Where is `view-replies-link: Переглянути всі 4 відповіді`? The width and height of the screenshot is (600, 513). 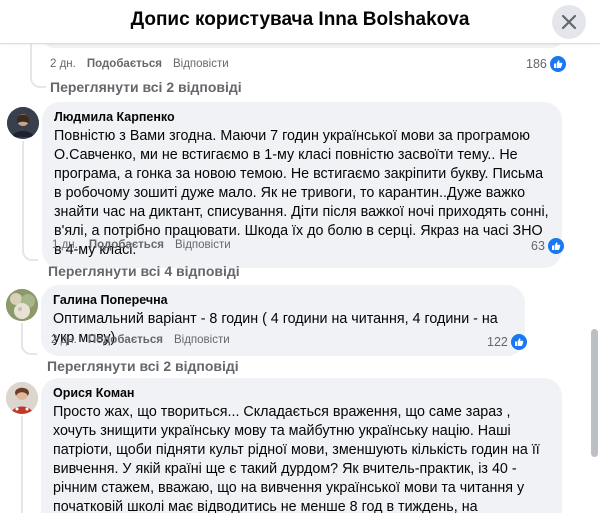 view-replies-link: Переглянути всі 4 відповіді is located at coordinates (144, 271).